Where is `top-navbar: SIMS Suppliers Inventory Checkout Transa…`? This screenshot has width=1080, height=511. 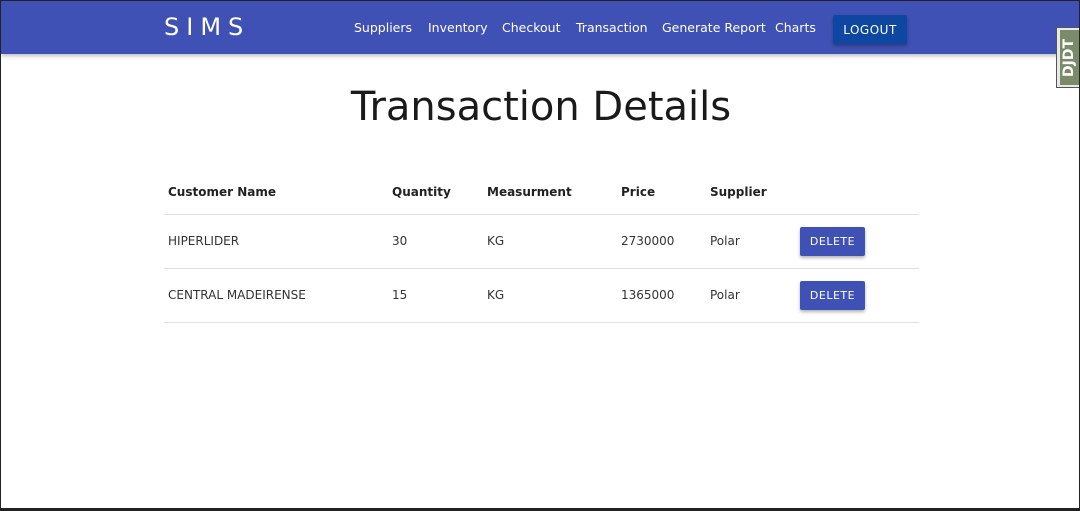
top-navbar: SIMS Suppliers Inventory Checkout Transa… is located at coordinates (540, 27).